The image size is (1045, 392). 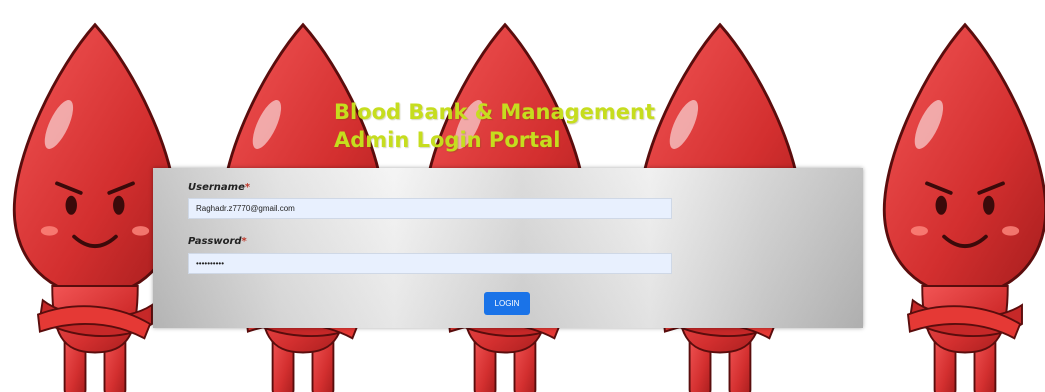 I want to click on username-label: Username*, so click(x=219, y=187).